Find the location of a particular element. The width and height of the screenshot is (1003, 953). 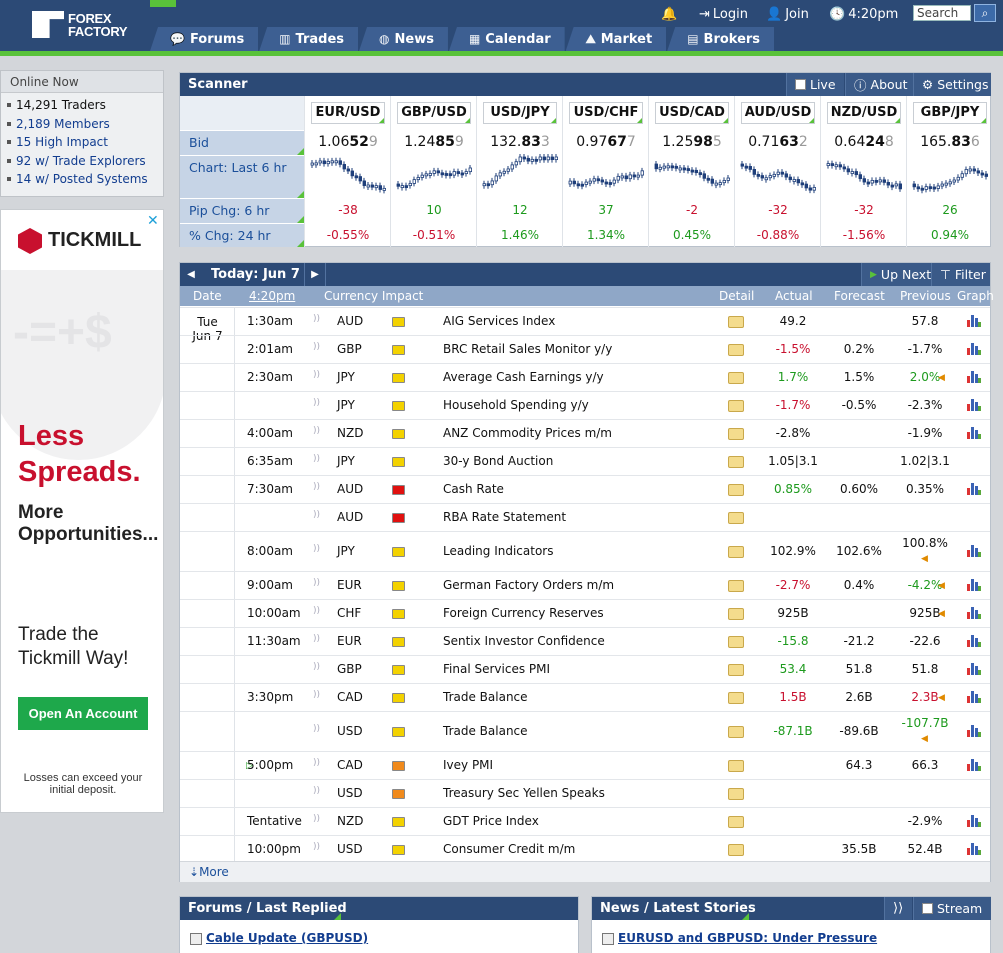

row-label-chart: Chart: Last 6 hr is located at coordinates (242, 176).